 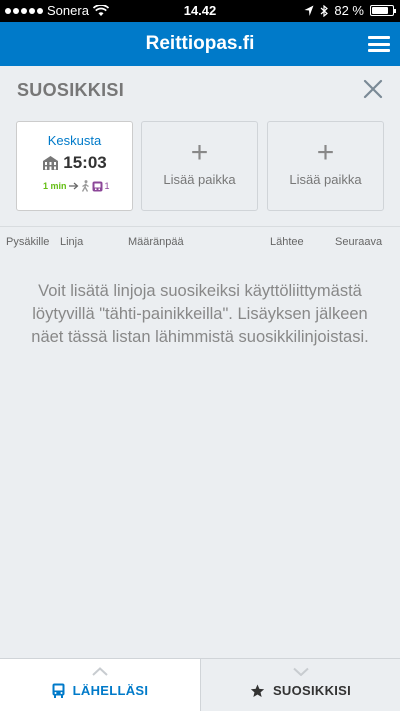 What do you see at coordinates (71, 90) in the screenshot?
I see `page-title: SUOSIKKISI` at bounding box center [71, 90].